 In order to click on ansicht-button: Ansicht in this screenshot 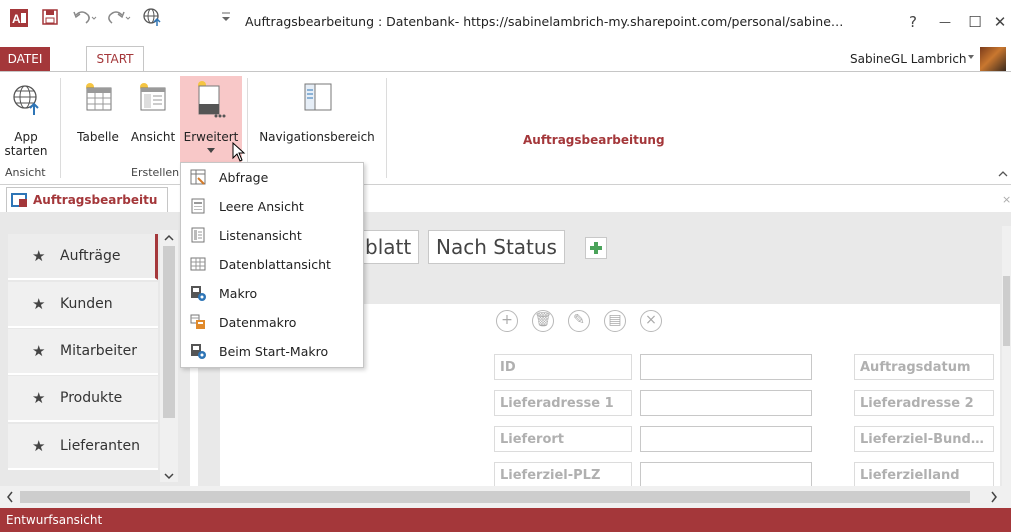, I will do `click(153, 113)`.